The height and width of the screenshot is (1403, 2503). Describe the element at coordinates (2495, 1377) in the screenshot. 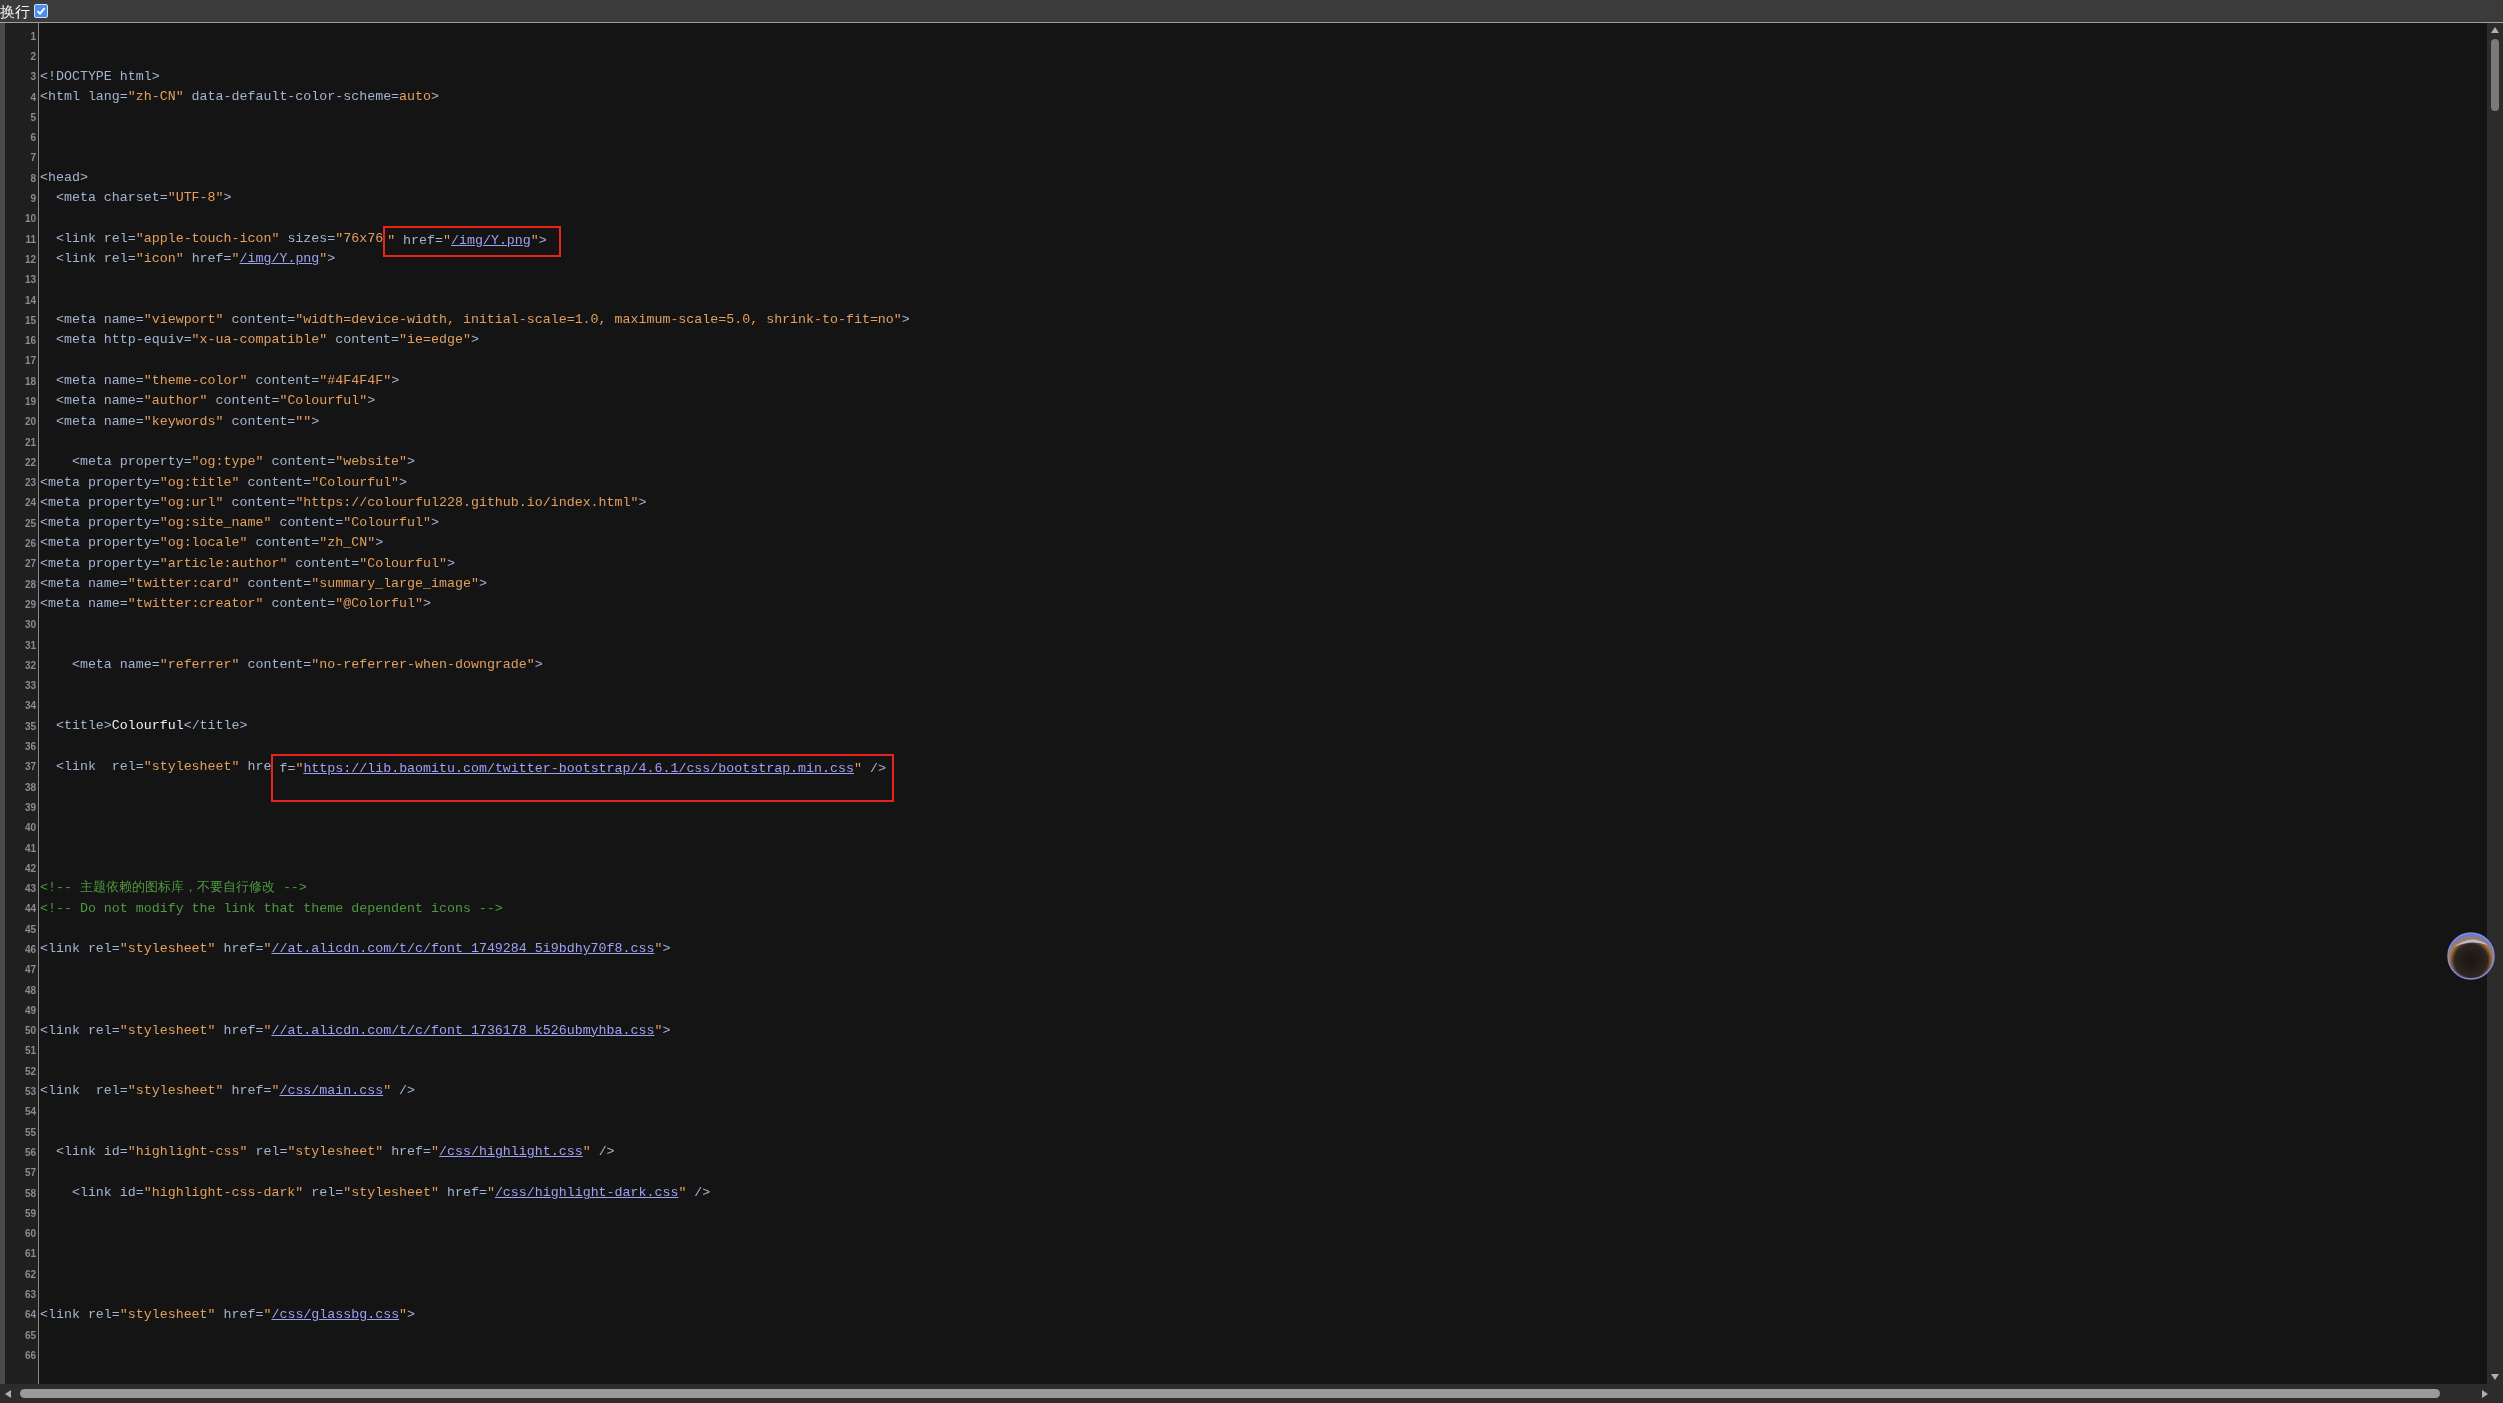

I see `scroll-down-icon` at that location.